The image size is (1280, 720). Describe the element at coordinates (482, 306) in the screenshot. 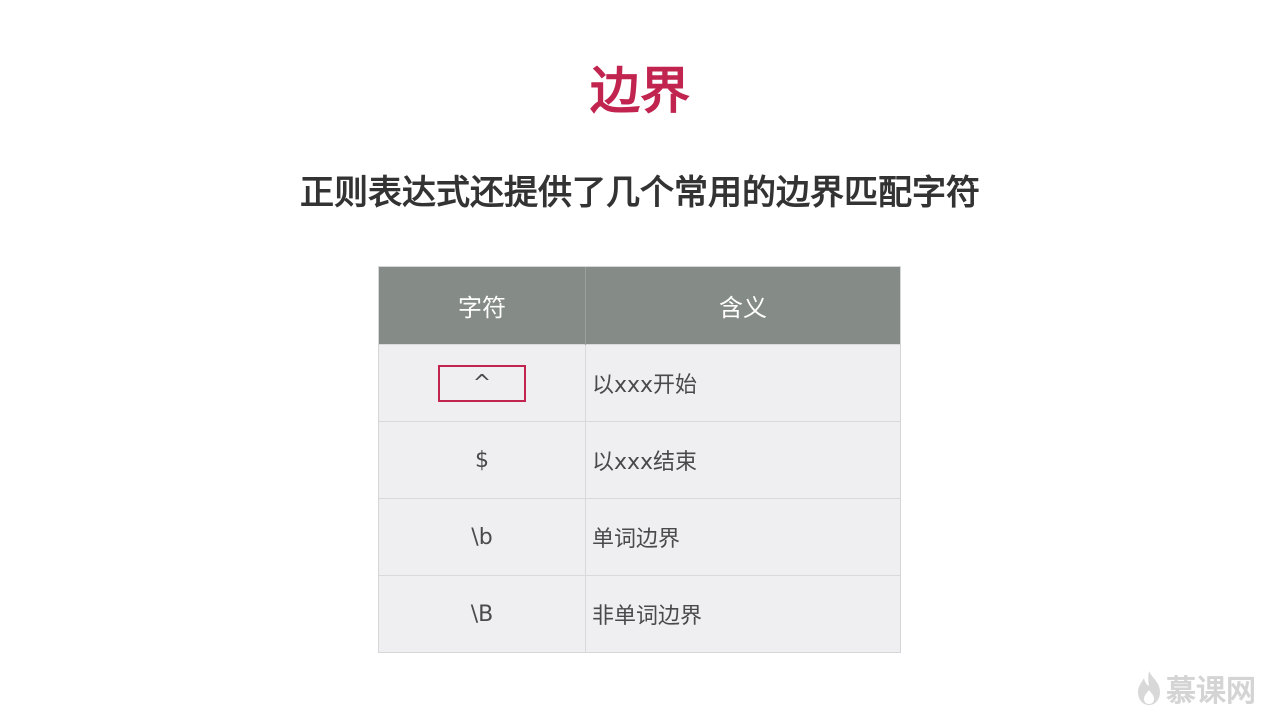

I see `header-char: 字符` at that location.